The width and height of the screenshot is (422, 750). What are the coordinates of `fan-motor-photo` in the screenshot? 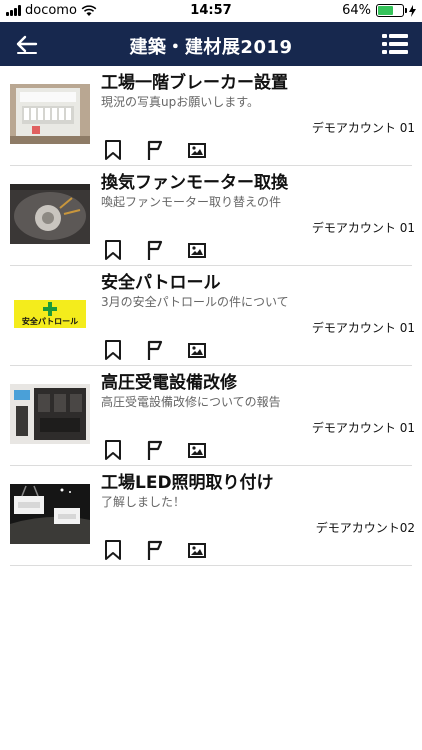 It's located at (50, 214).